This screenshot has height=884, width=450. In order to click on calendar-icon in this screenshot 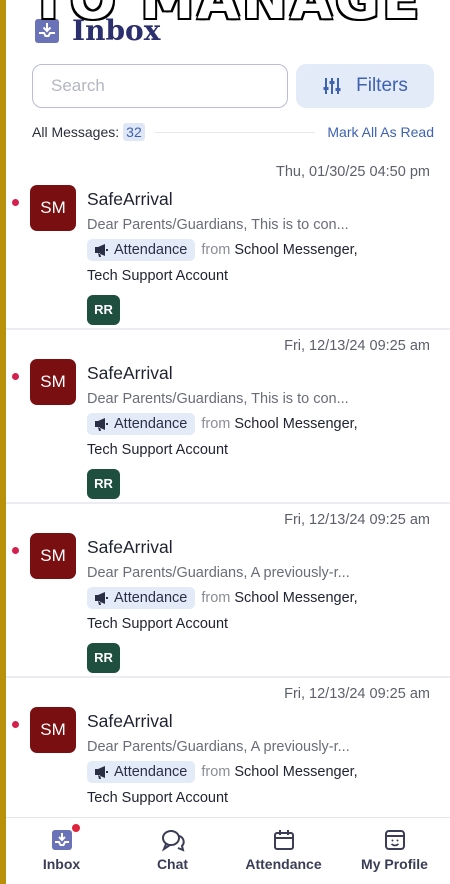, I will do `click(283, 840)`.